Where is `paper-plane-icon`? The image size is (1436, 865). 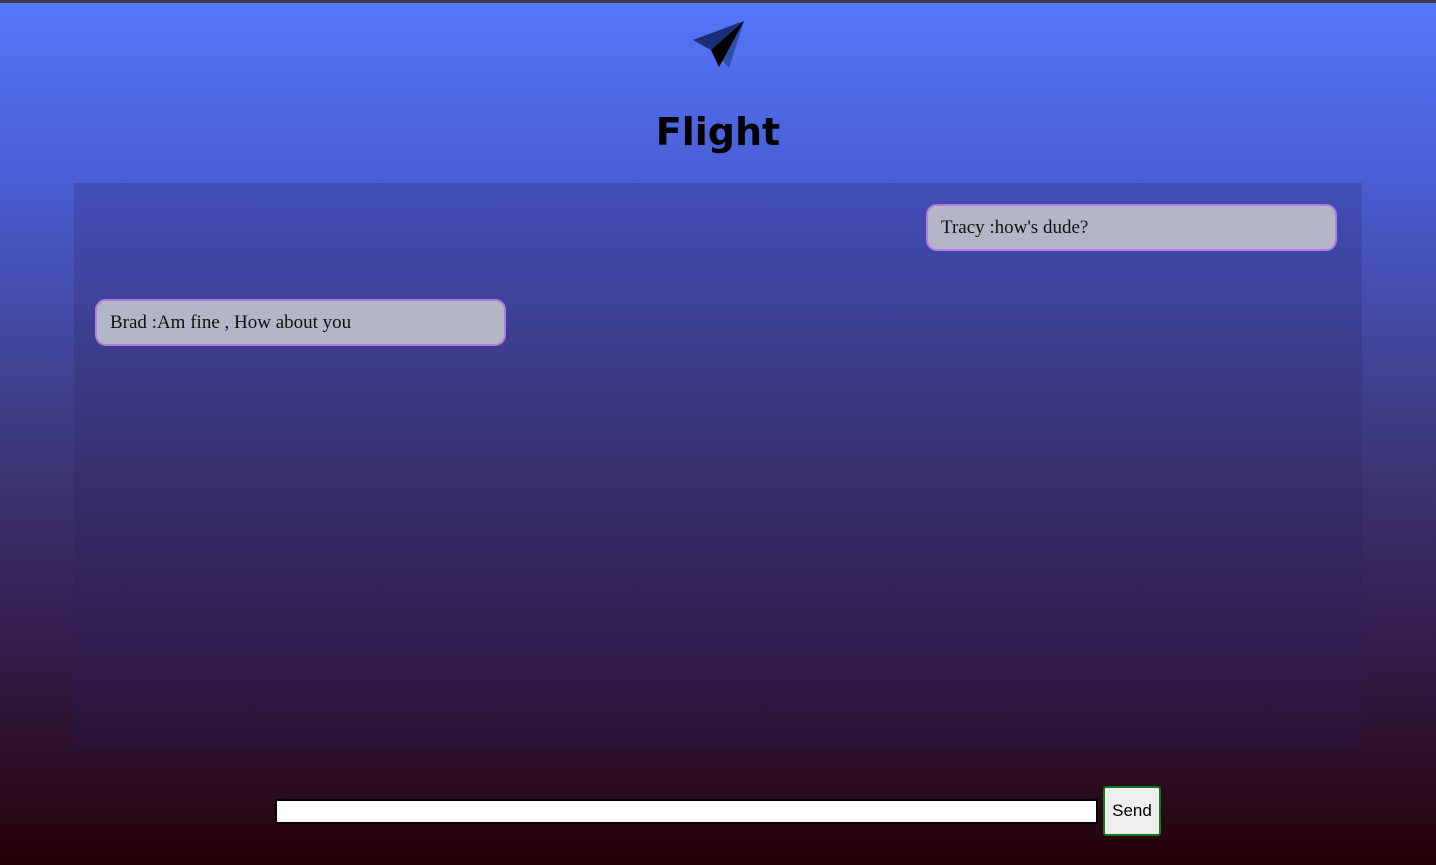
paper-plane-icon is located at coordinates (718, 44).